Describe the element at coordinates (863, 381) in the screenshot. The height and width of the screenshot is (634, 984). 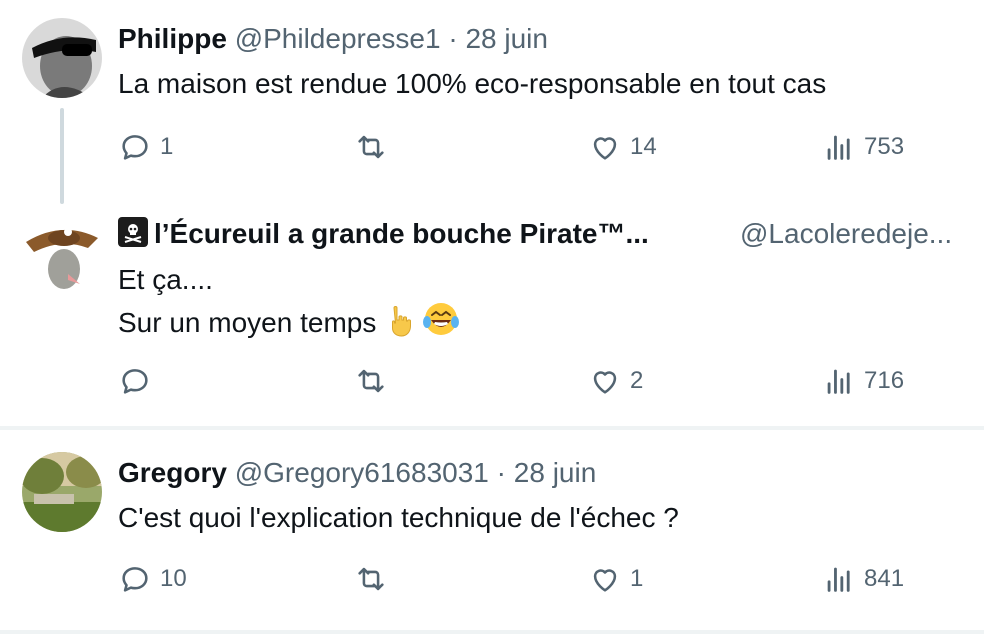
I see `views-button: 716` at that location.